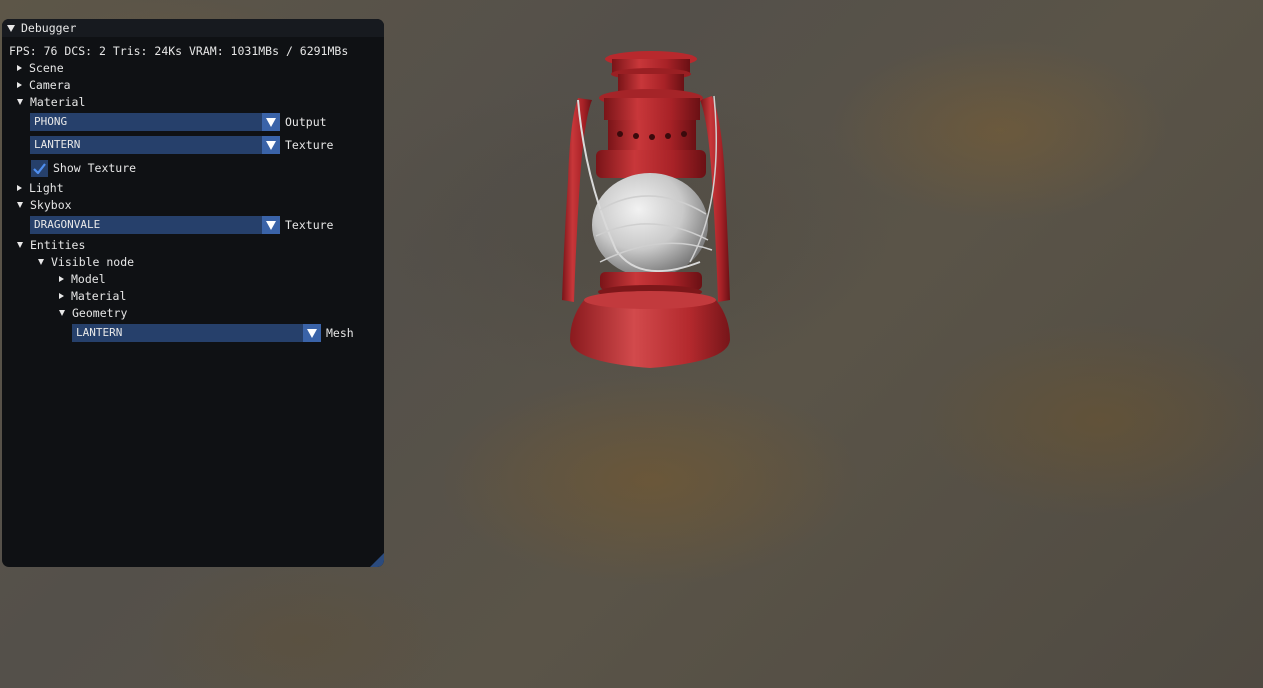 This screenshot has width=1263, height=688. Describe the element at coordinates (58, 245) in the screenshot. I see `tree-node-label: Entities` at that location.